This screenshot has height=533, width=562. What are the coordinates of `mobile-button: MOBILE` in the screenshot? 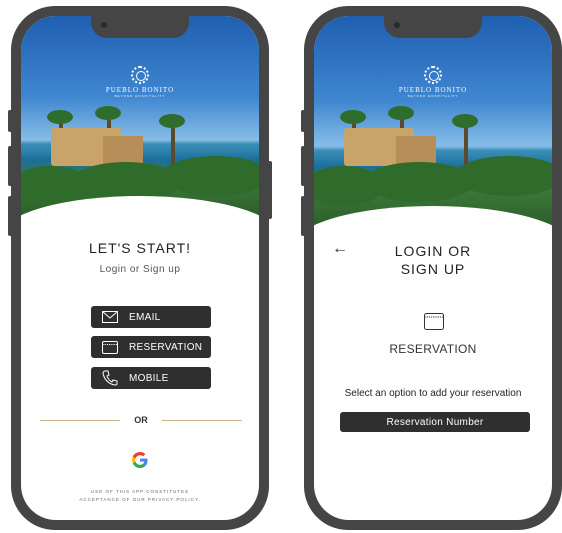 It's located at (151, 378).